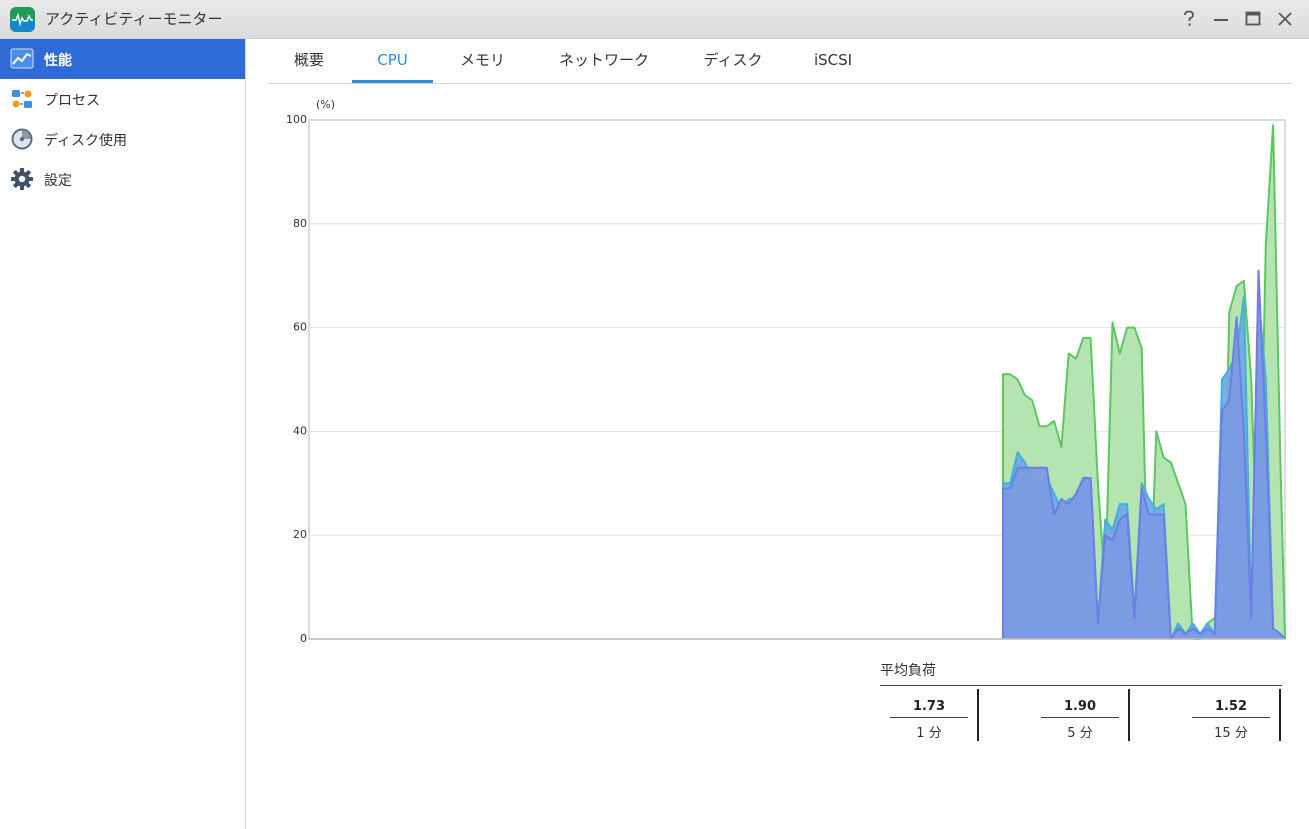 This screenshot has height=829, width=1309. I want to click on load-average-divider, so click(1081, 685).